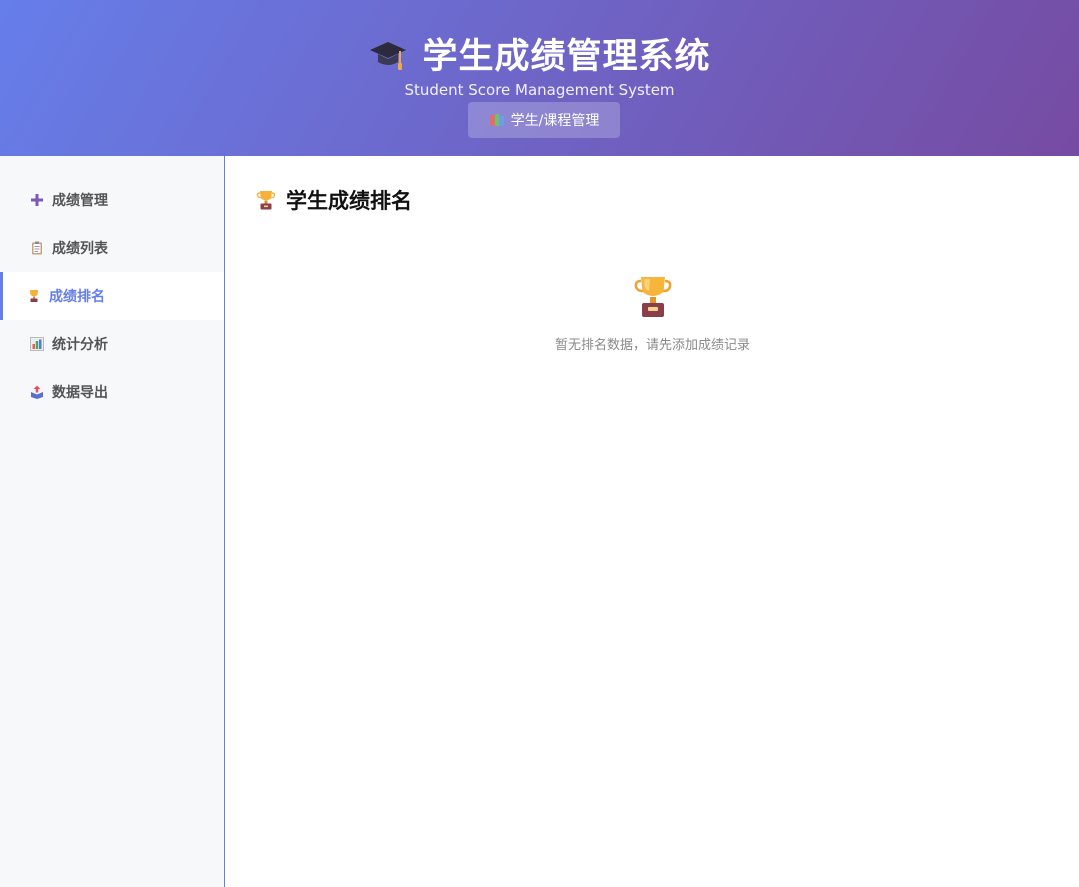 This screenshot has height=887, width=1079. What do you see at coordinates (112, 248) in the screenshot?
I see `sidebar-item-score-list: 成绩列表` at bounding box center [112, 248].